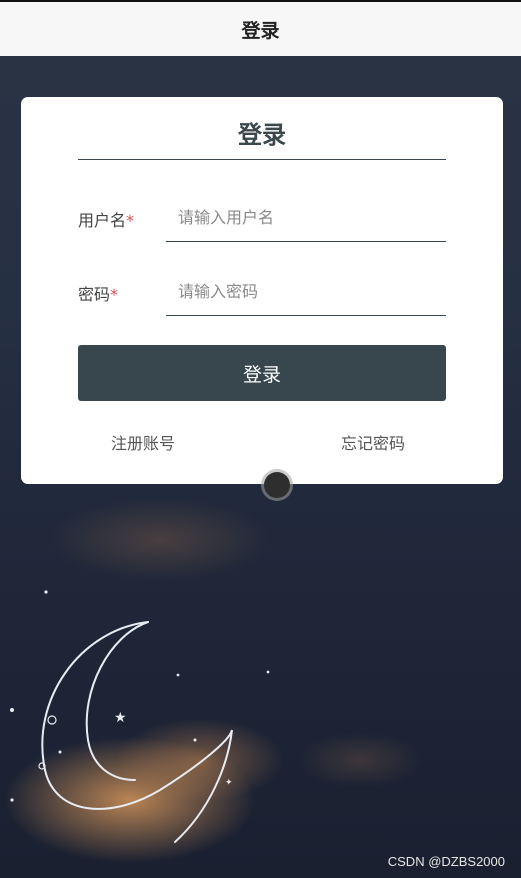  I want to click on password-label: 密码*, so click(98, 293).